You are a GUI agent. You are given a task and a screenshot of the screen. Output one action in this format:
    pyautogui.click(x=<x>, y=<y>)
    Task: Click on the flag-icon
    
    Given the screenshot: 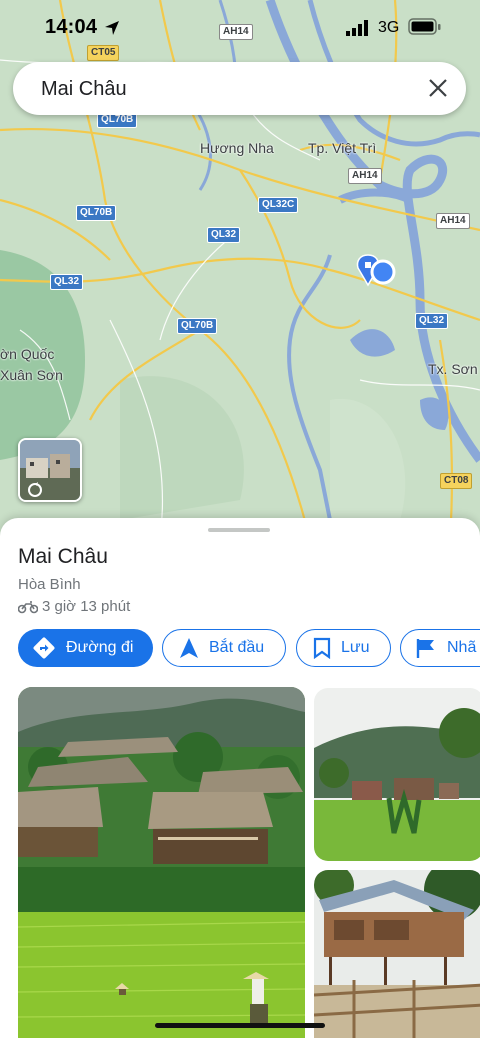 What is the action you would take?
    pyautogui.click(x=426, y=648)
    